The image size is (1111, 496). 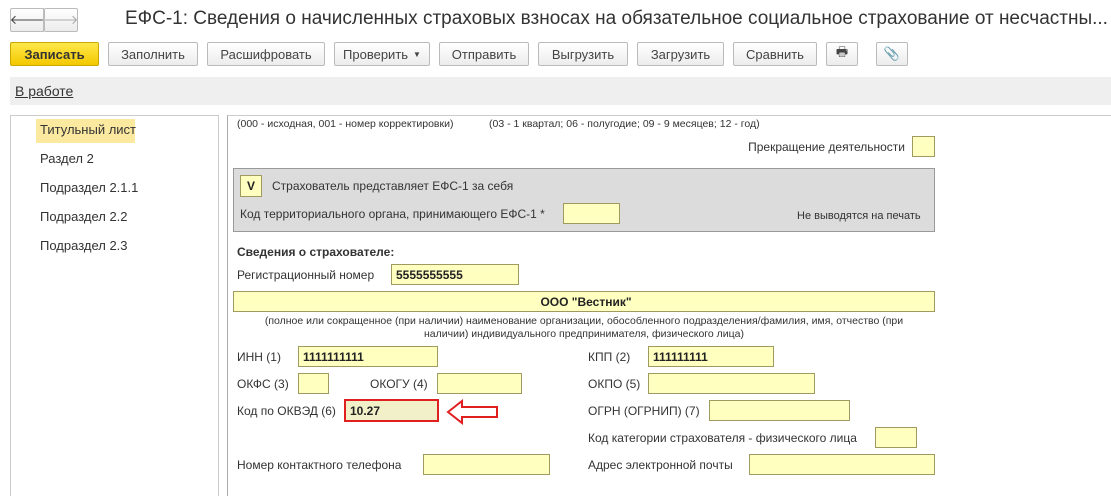 What do you see at coordinates (896, 437) in the screenshot?
I see `category-field` at bounding box center [896, 437].